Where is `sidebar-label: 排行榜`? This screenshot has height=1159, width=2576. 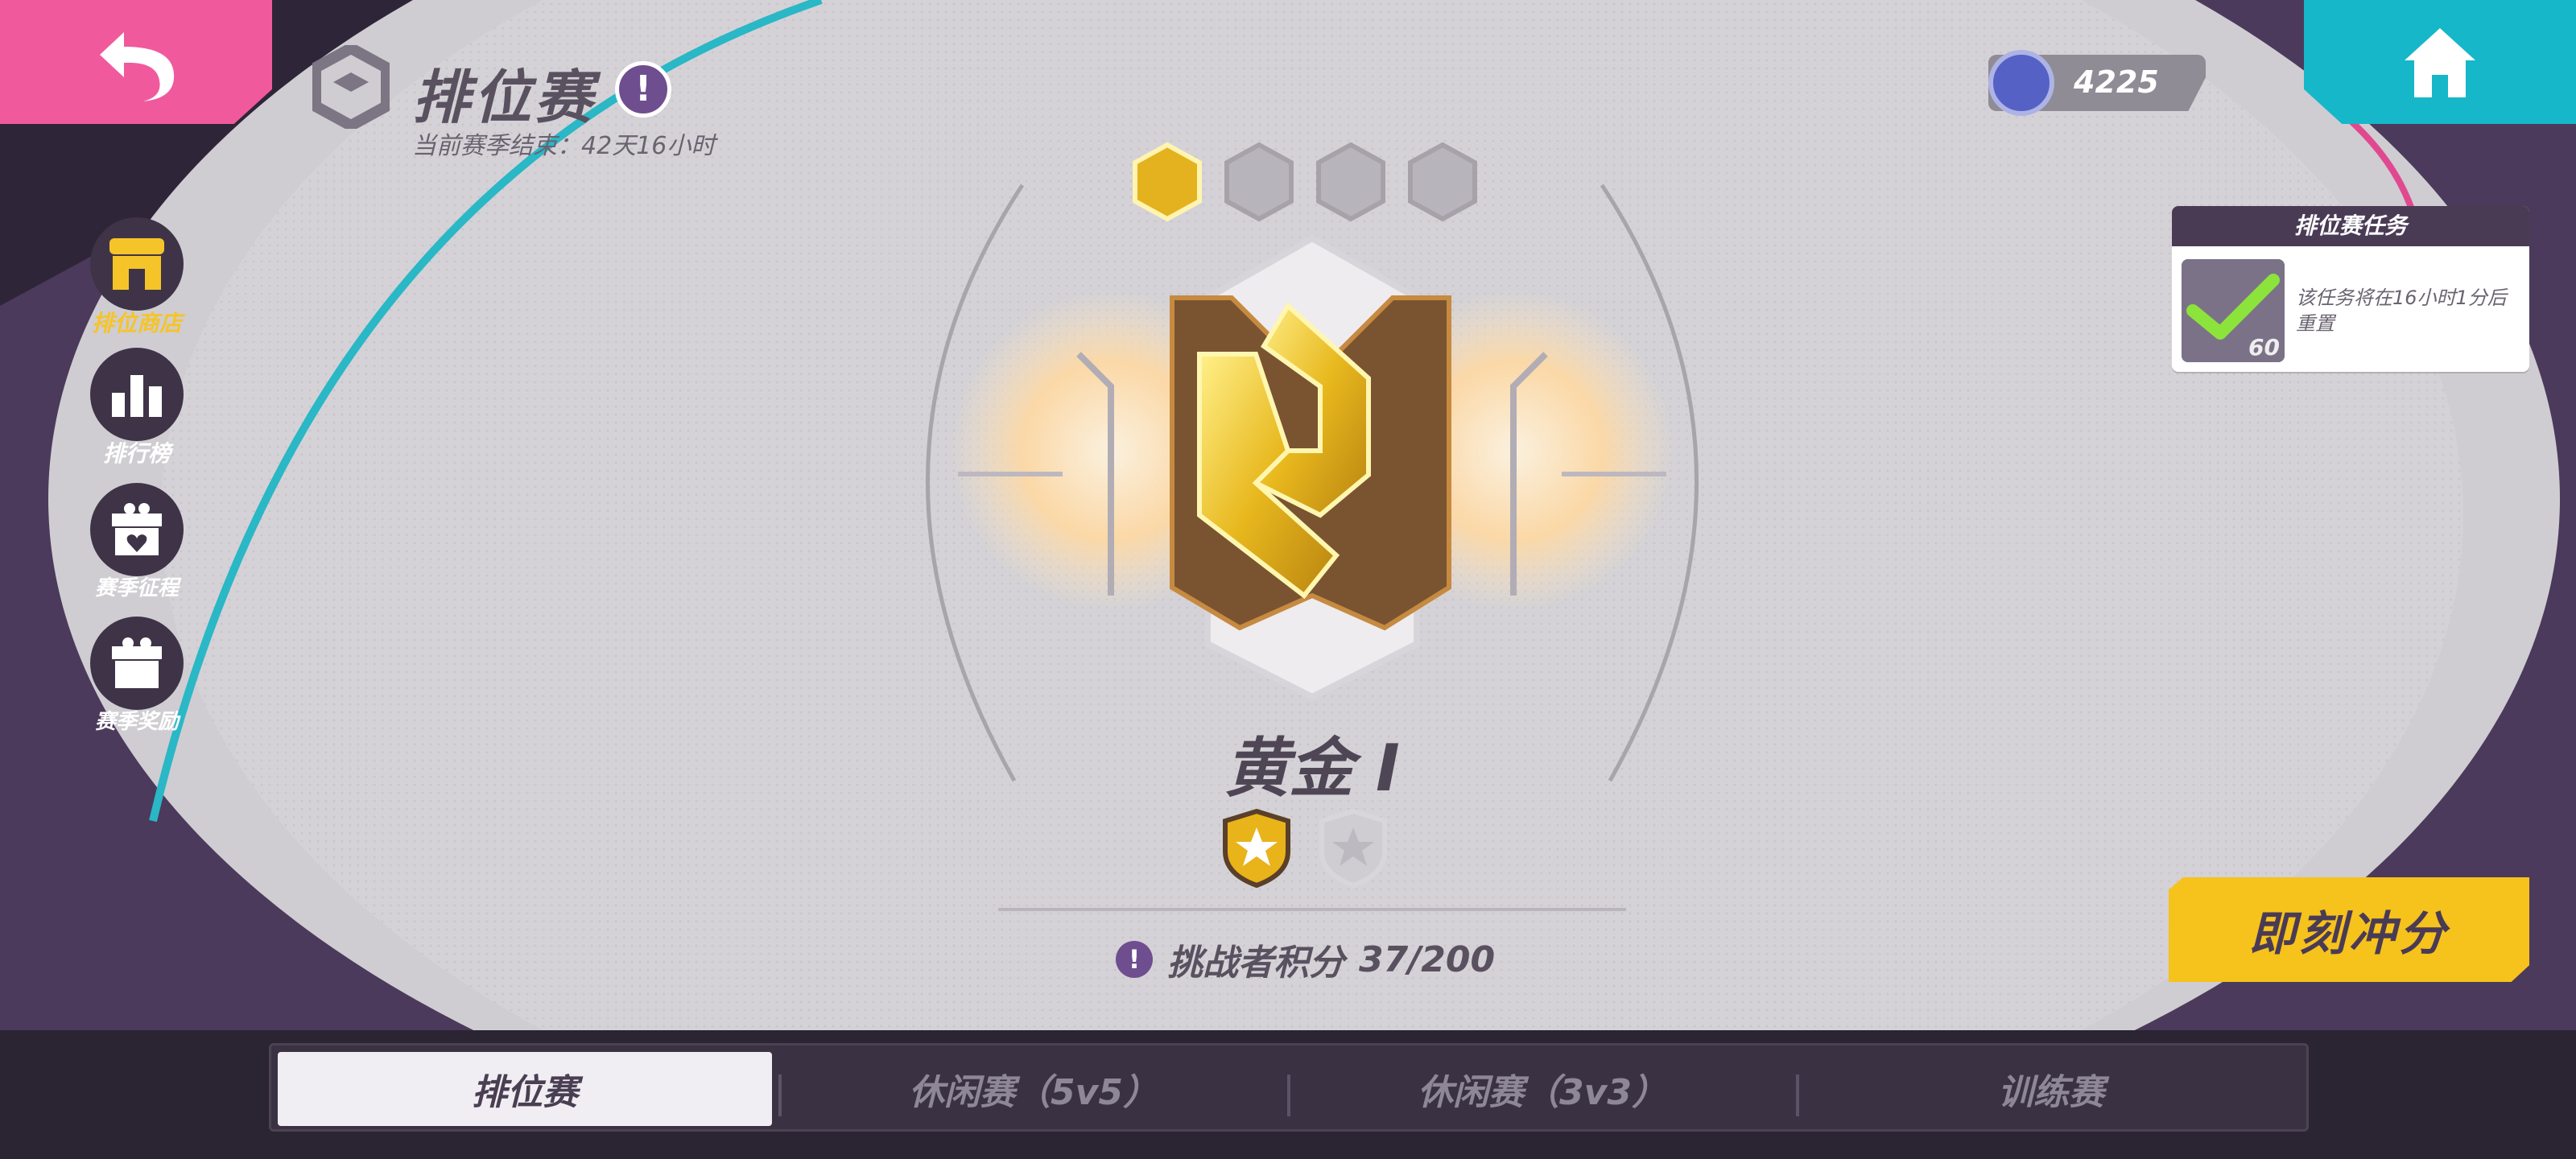
sidebar-label: 排行榜 is located at coordinates (136, 453).